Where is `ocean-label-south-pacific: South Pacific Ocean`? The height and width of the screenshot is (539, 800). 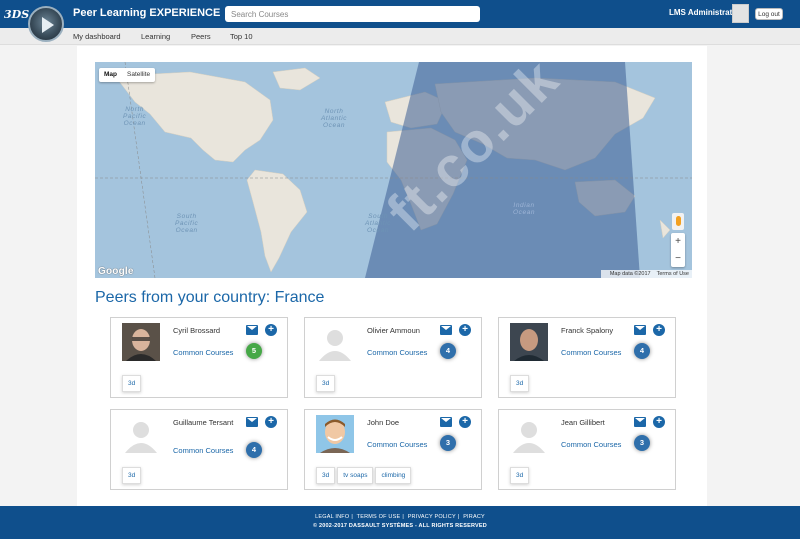
ocean-label-south-pacific: South Pacific Ocean is located at coordinates (187, 223).